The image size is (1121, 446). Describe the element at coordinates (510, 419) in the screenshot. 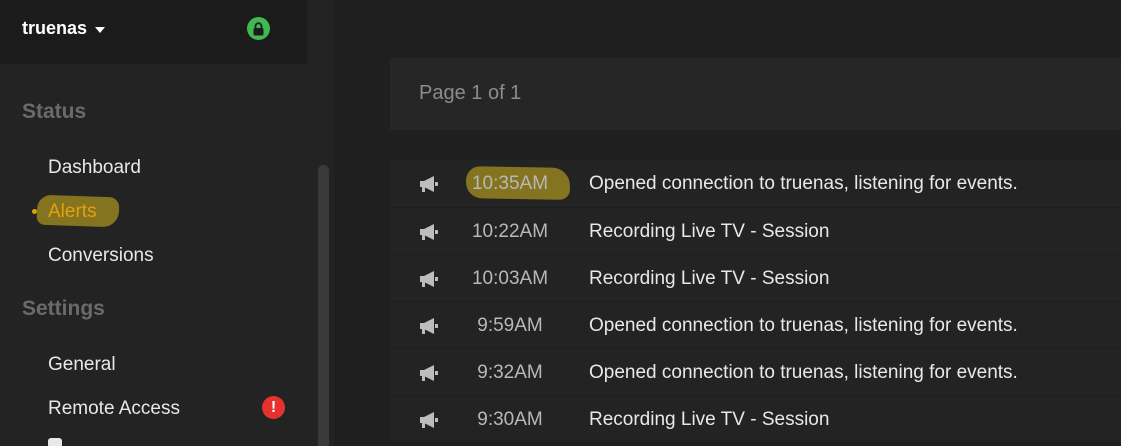

I see `alert-time: 9:30AM` at that location.